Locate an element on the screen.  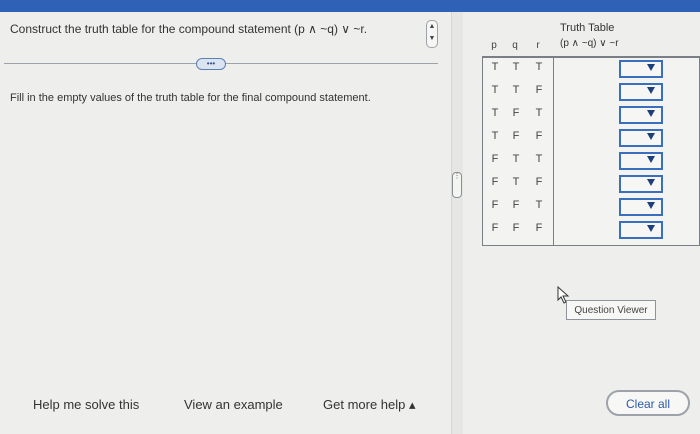
vertical-splitter is located at coordinates (457, 223).